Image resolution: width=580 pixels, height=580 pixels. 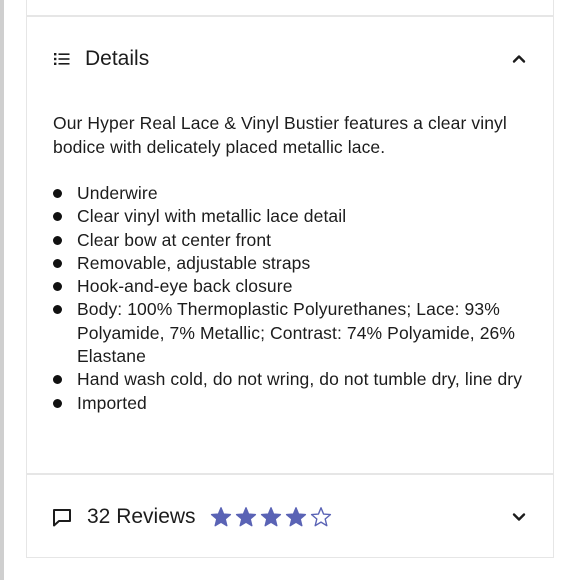 I want to click on list-item: Underwire, so click(x=292, y=193).